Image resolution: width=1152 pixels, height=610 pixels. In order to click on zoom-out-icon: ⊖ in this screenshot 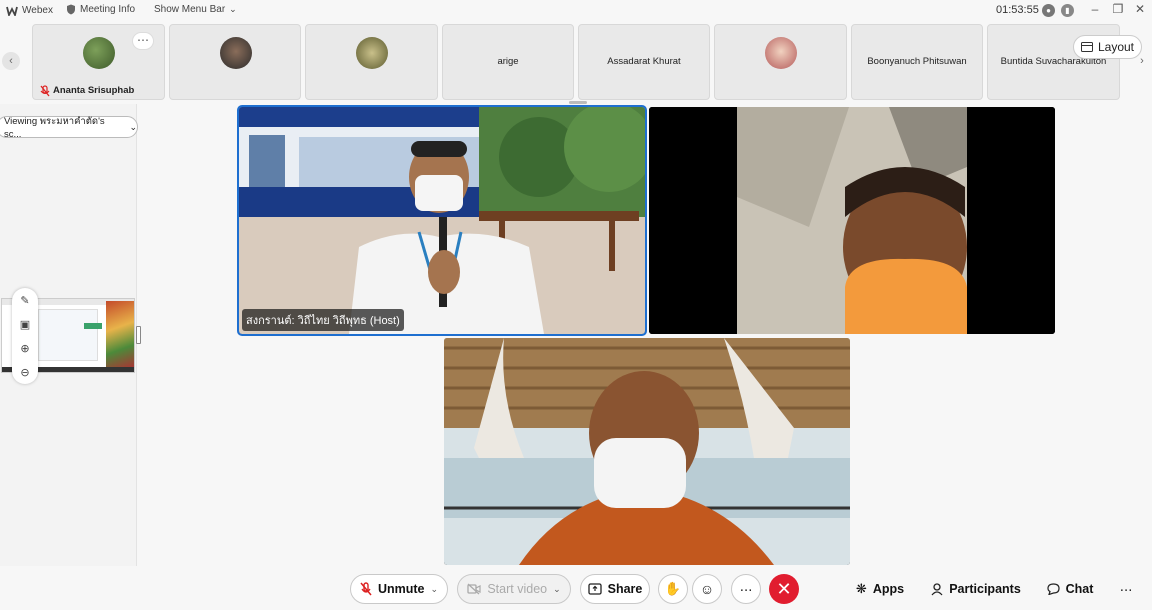, I will do `click(25, 373)`.